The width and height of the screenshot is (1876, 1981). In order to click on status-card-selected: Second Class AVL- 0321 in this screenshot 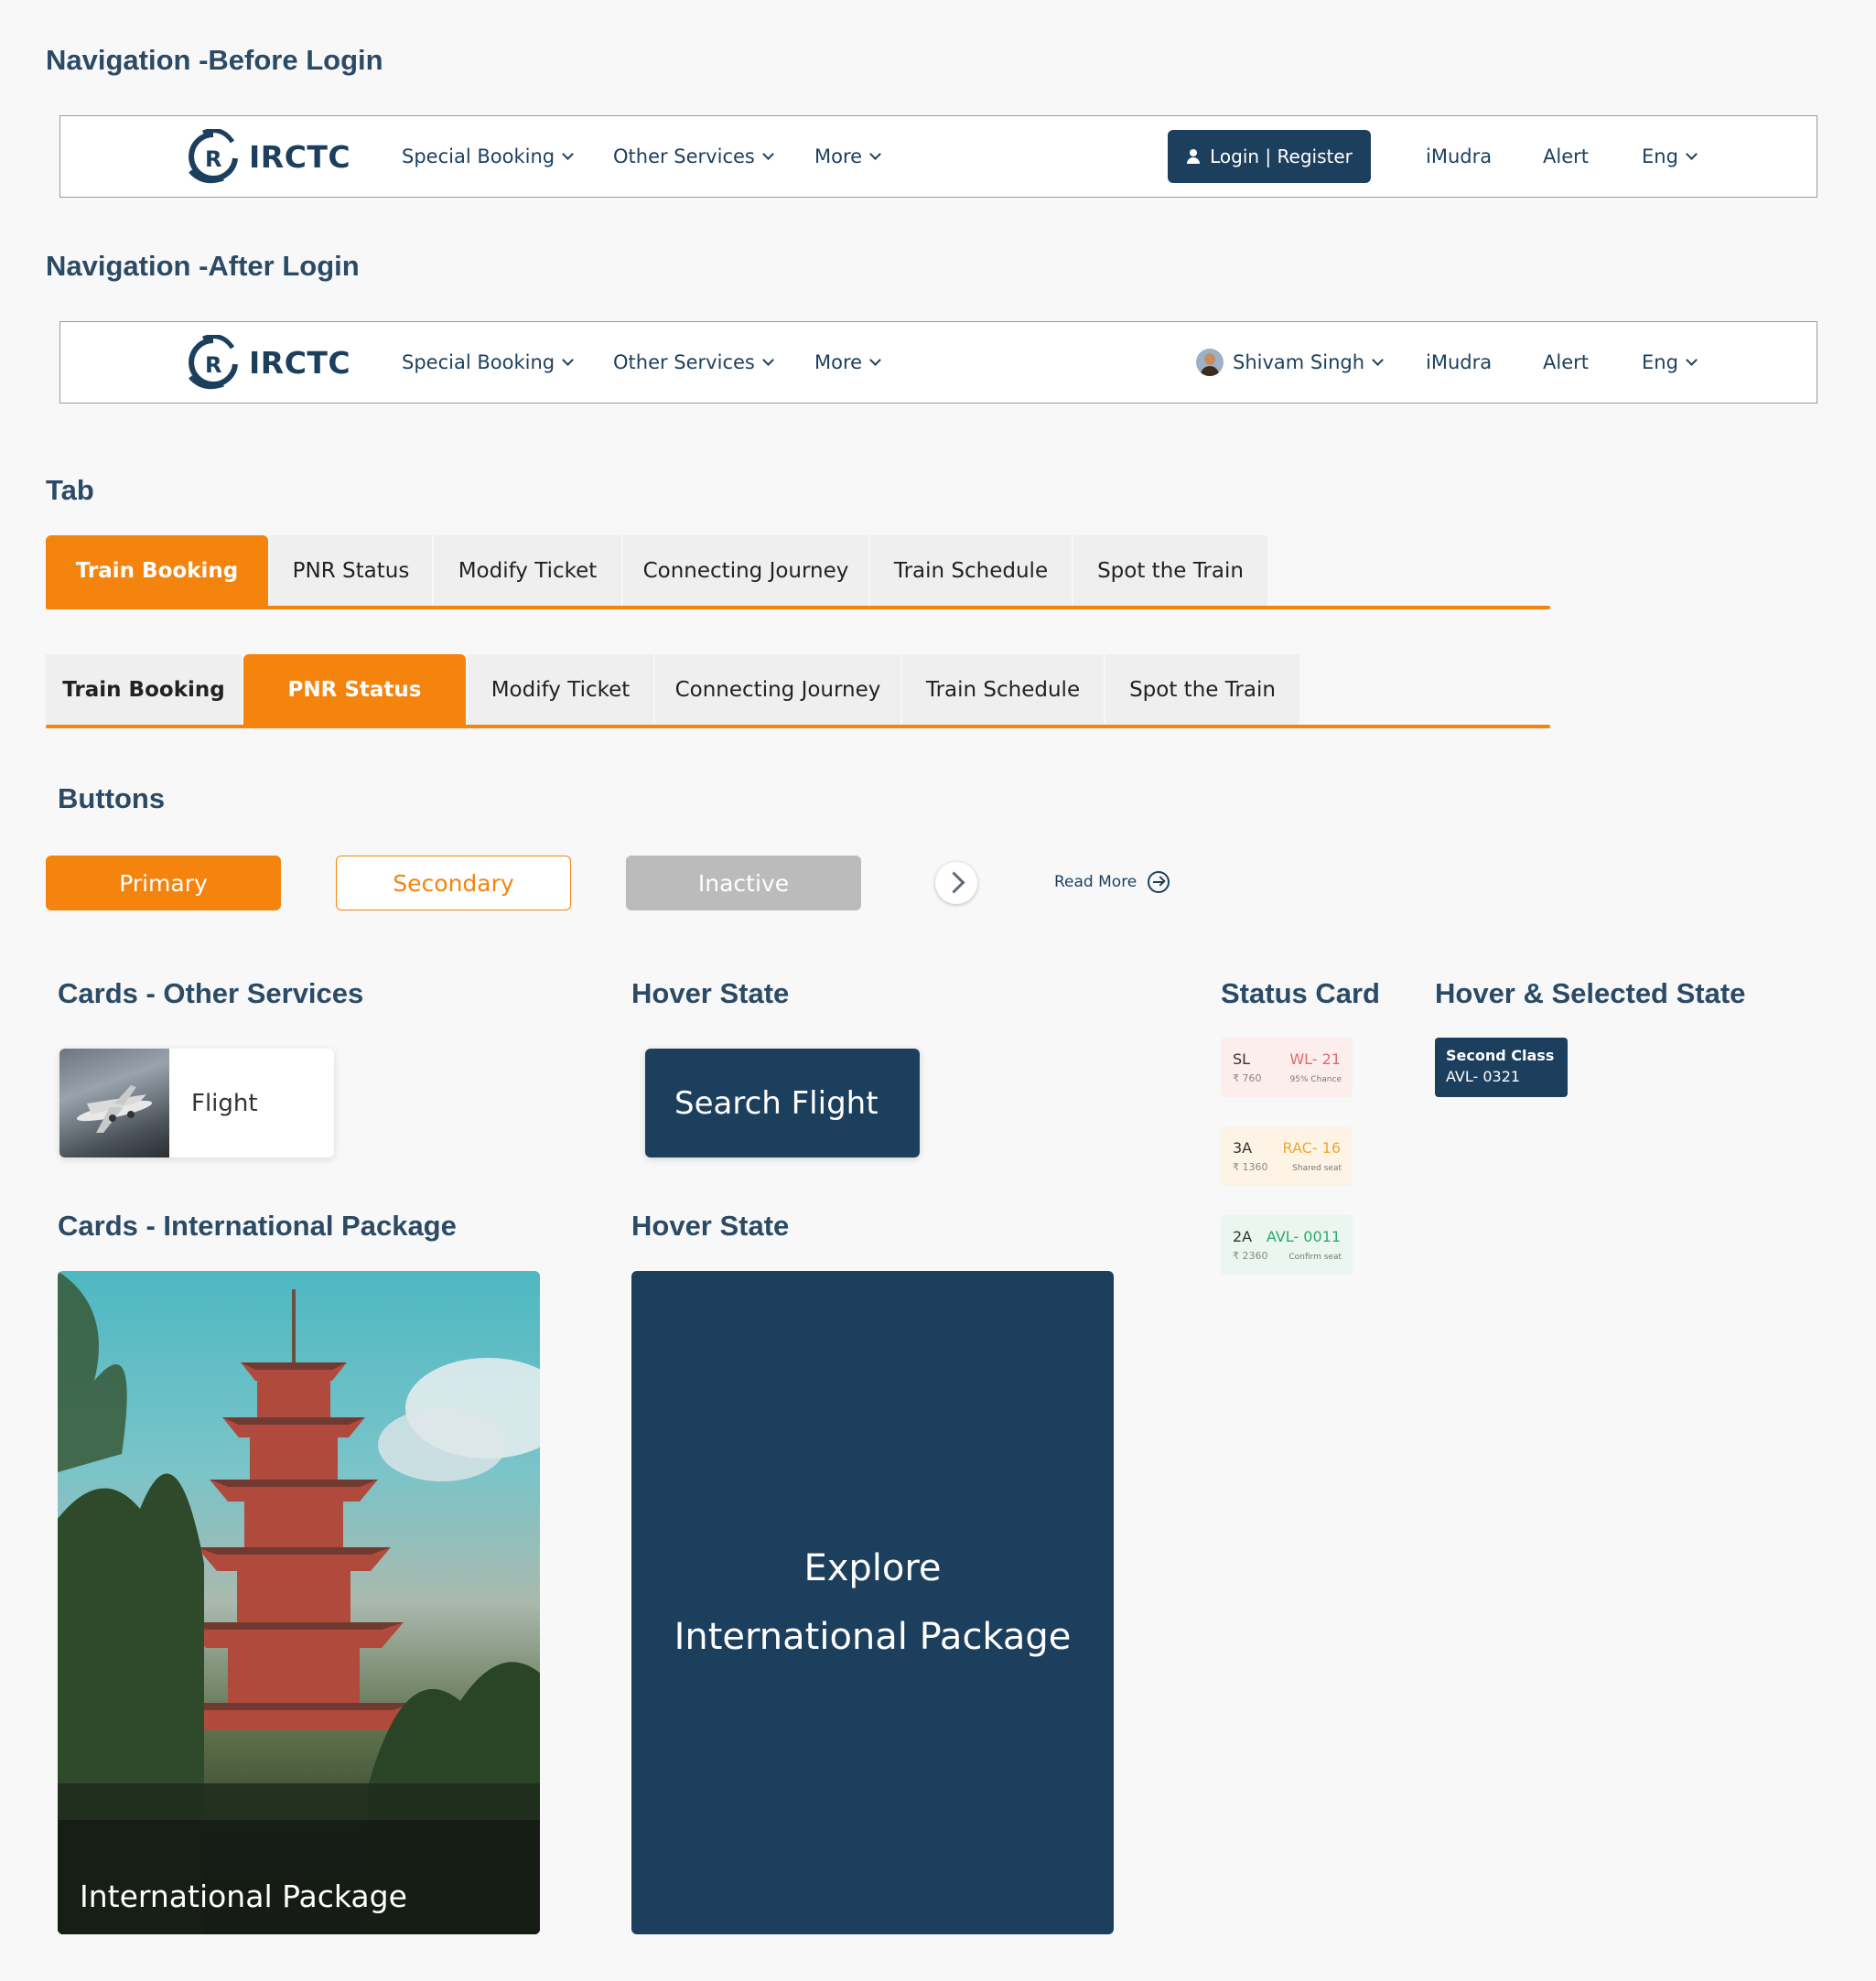, I will do `click(1502, 1067)`.